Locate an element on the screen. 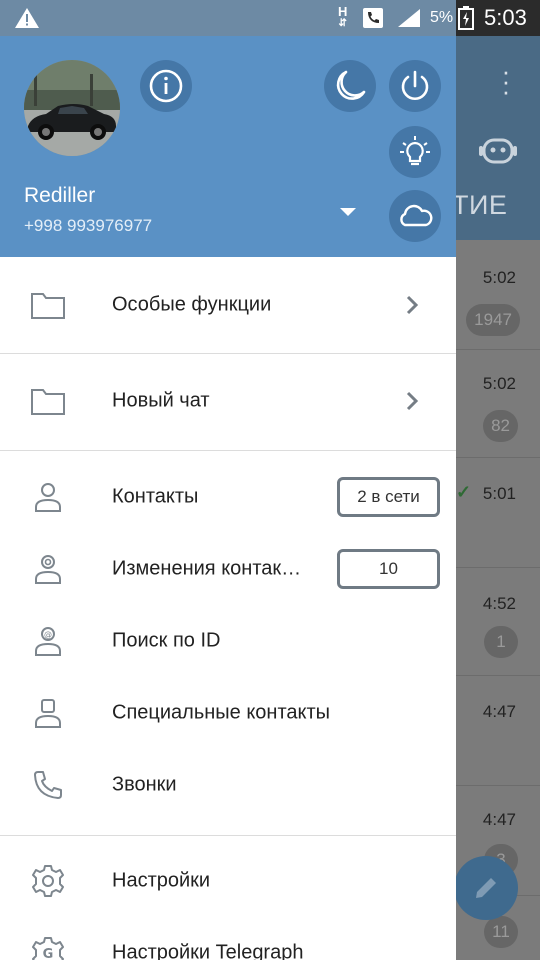  person-icon is located at coordinates (48, 497).